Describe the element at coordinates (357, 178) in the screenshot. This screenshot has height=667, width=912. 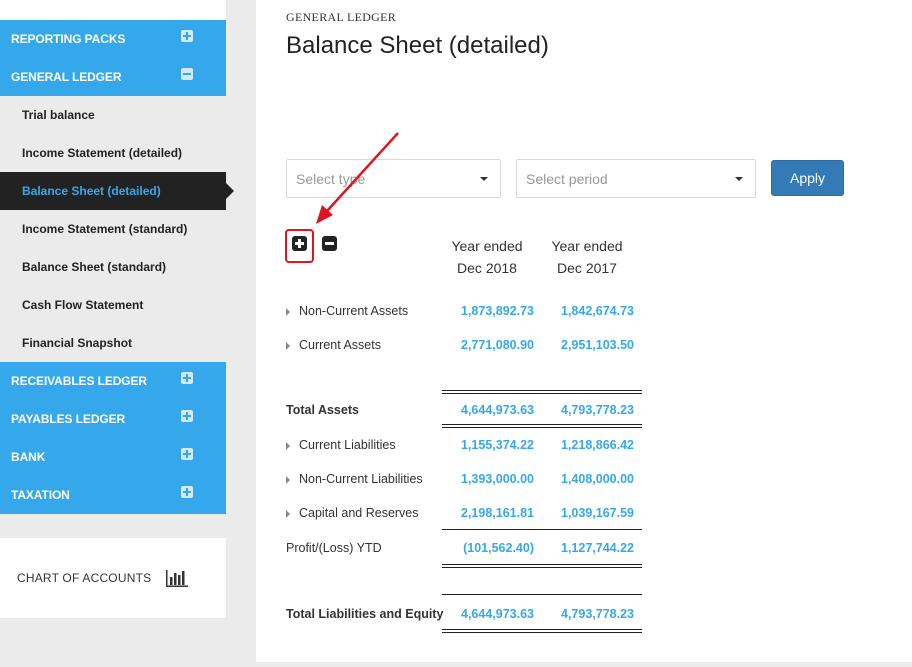
I see `arrow-annotation-icon` at that location.